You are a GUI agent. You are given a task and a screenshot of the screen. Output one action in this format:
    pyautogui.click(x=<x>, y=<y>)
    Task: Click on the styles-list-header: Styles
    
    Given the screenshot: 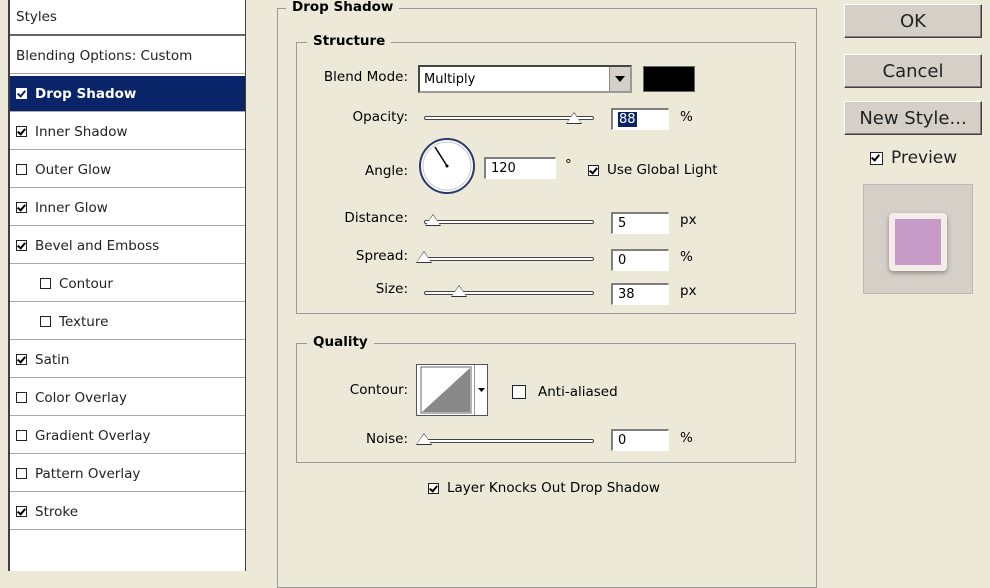 What is the action you would take?
    pyautogui.click(x=127, y=18)
    